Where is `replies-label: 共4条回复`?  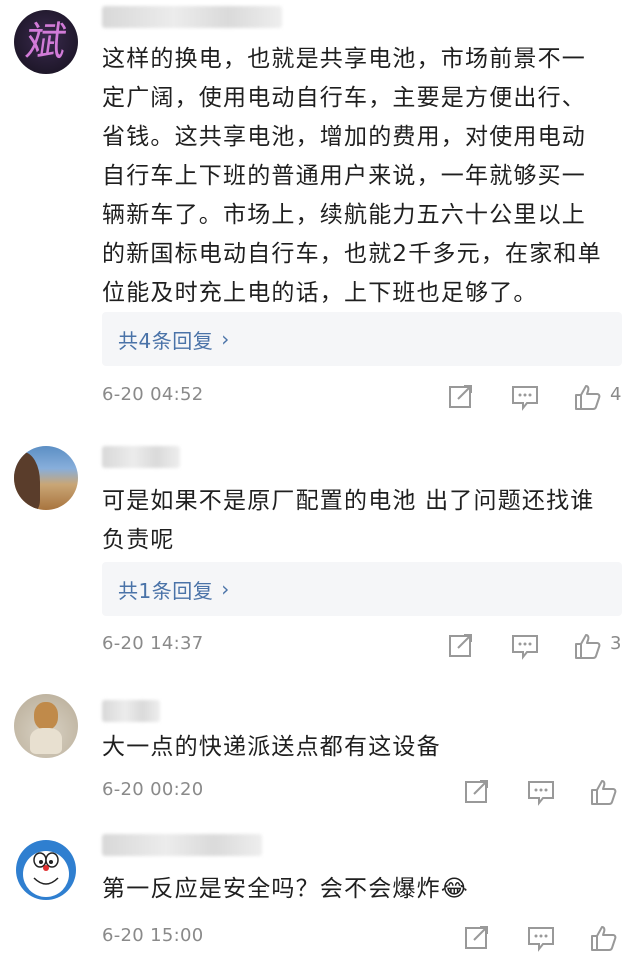 replies-label: 共4条回复 is located at coordinates (166, 340).